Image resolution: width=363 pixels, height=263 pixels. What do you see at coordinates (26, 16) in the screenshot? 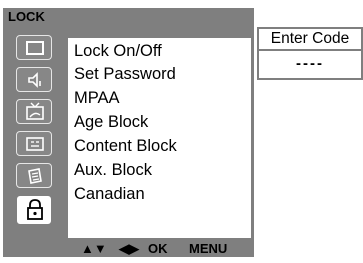
I see `menu-title: LOCK` at bounding box center [26, 16].